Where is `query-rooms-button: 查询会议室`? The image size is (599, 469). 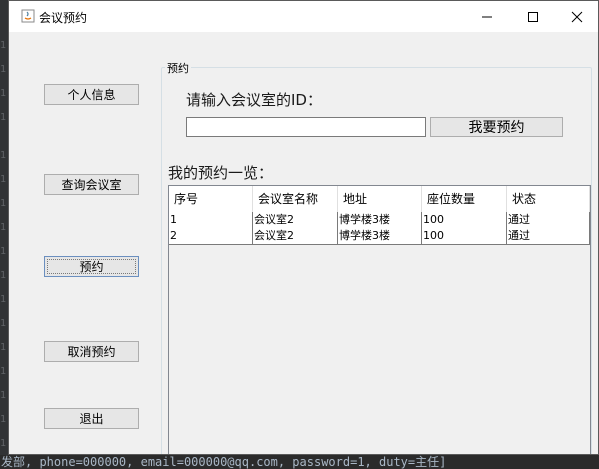 query-rooms-button: 查询会议室 is located at coordinates (91, 184).